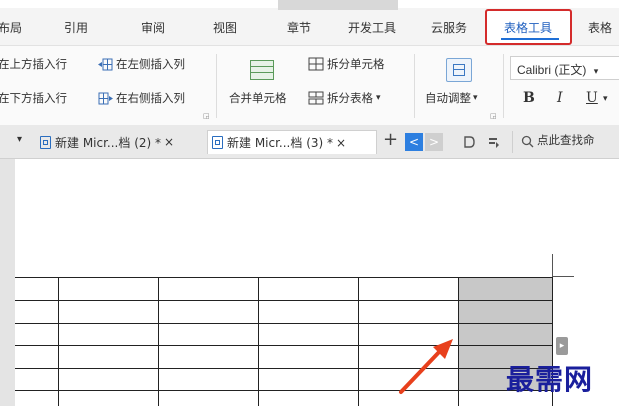 The width and height of the screenshot is (619, 406). What do you see at coordinates (414, 142) in the screenshot?
I see `prev-tab-button: <` at bounding box center [414, 142].